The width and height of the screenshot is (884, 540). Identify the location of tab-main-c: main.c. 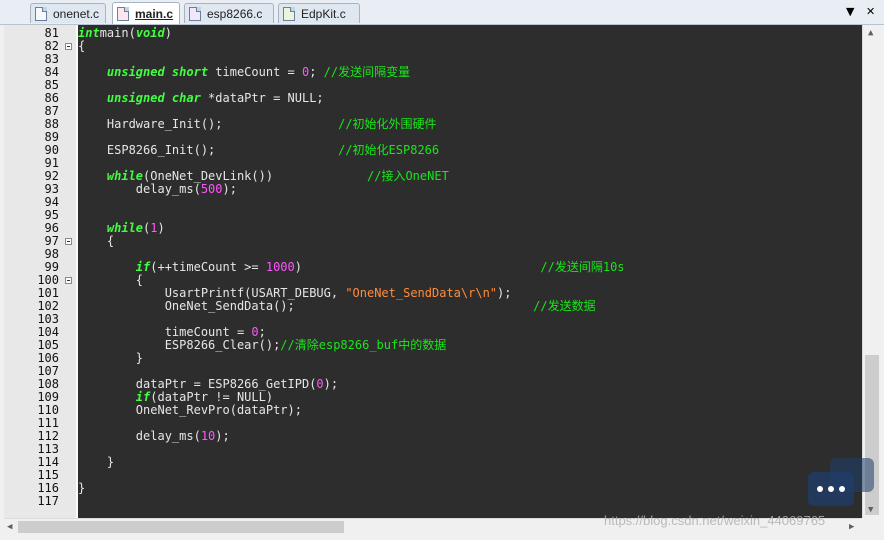
(146, 13).